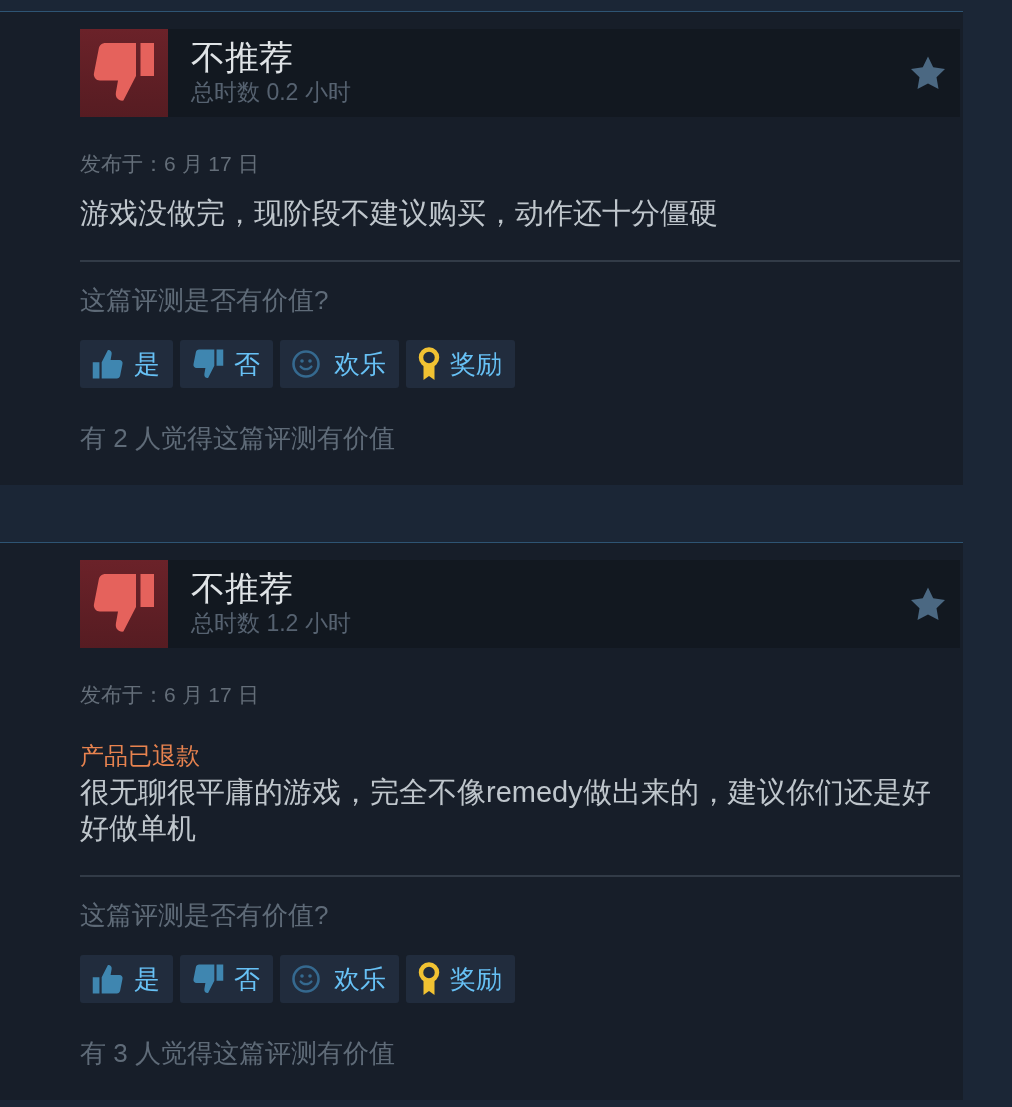 The image size is (1012, 1107). I want to click on playtime-text: 总时数 0.2 小时, so click(271, 92).